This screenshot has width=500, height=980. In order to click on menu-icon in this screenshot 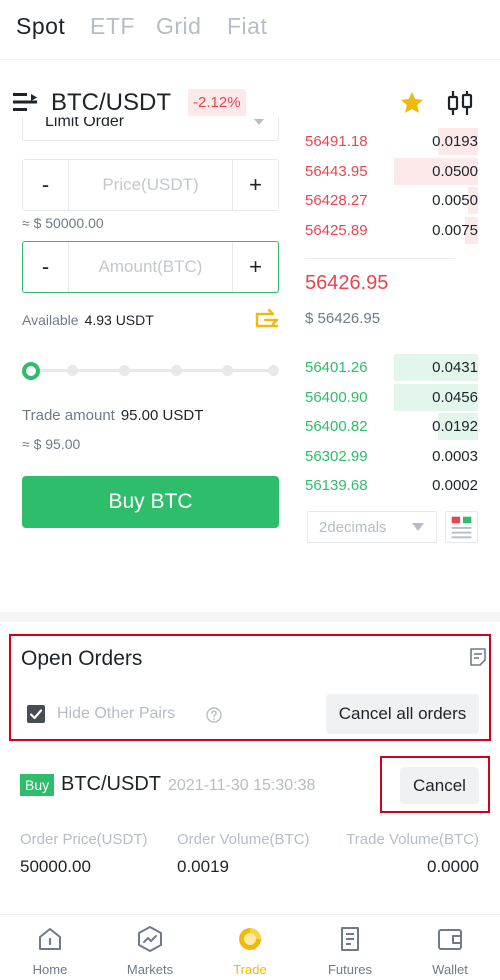, I will do `click(26, 102)`.